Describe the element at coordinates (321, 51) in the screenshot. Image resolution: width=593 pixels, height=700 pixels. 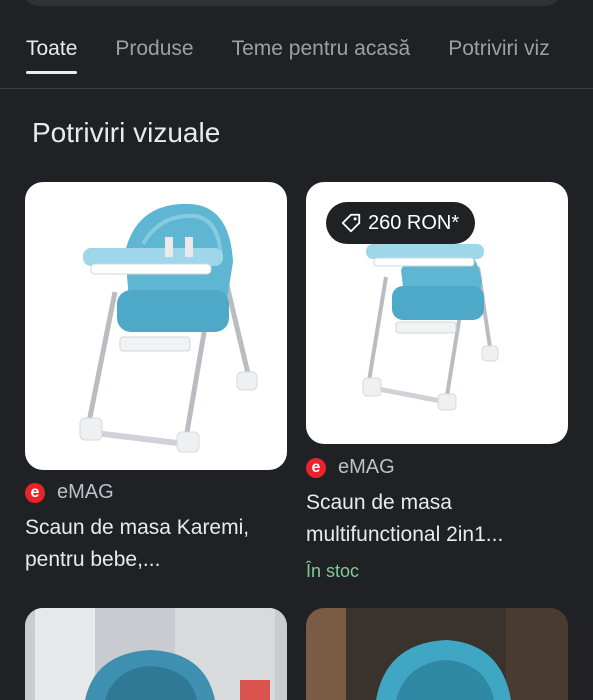
I see `tab-teme-pentru-acasa: Teme pentru acasă` at that location.